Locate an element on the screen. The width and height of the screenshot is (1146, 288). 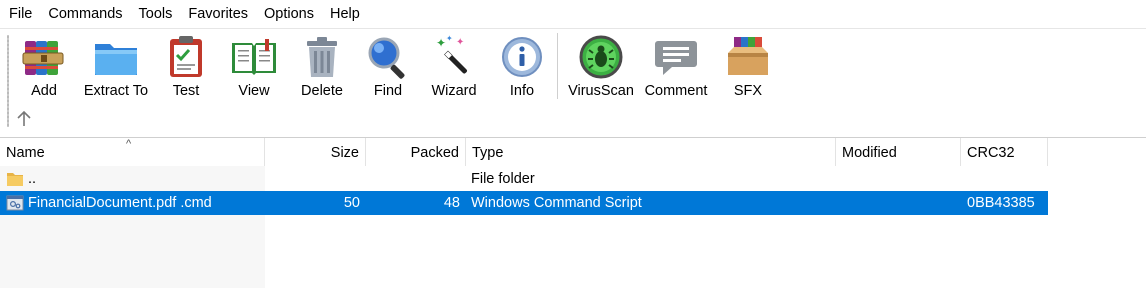
info-button: Info is located at coordinates (522, 67).